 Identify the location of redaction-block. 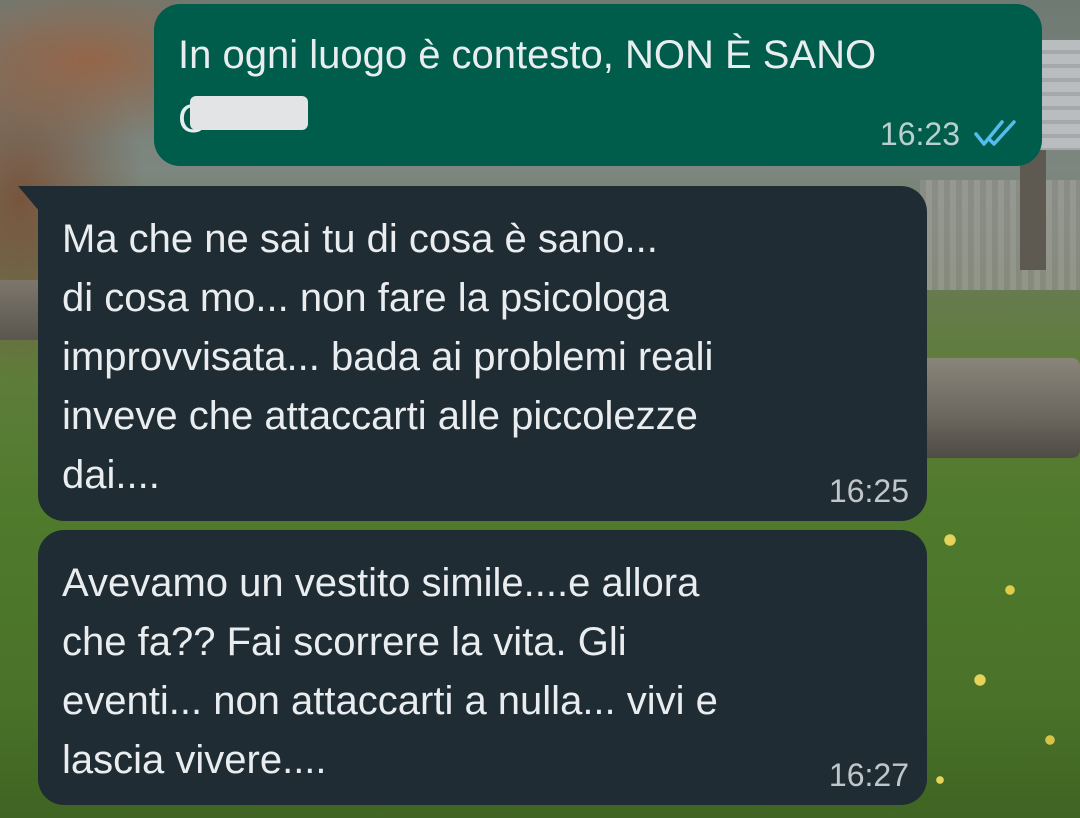
(249, 113).